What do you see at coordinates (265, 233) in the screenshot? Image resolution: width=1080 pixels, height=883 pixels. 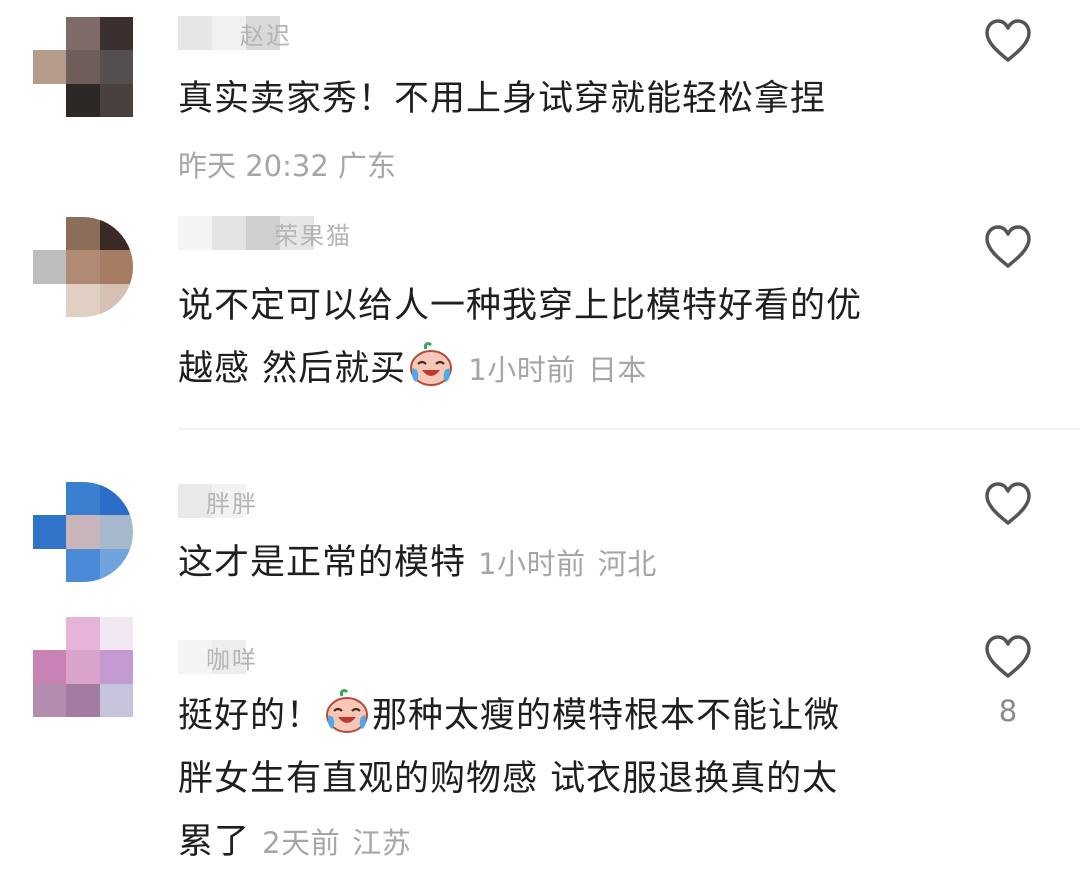 I see `username: 荣果猫` at bounding box center [265, 233].